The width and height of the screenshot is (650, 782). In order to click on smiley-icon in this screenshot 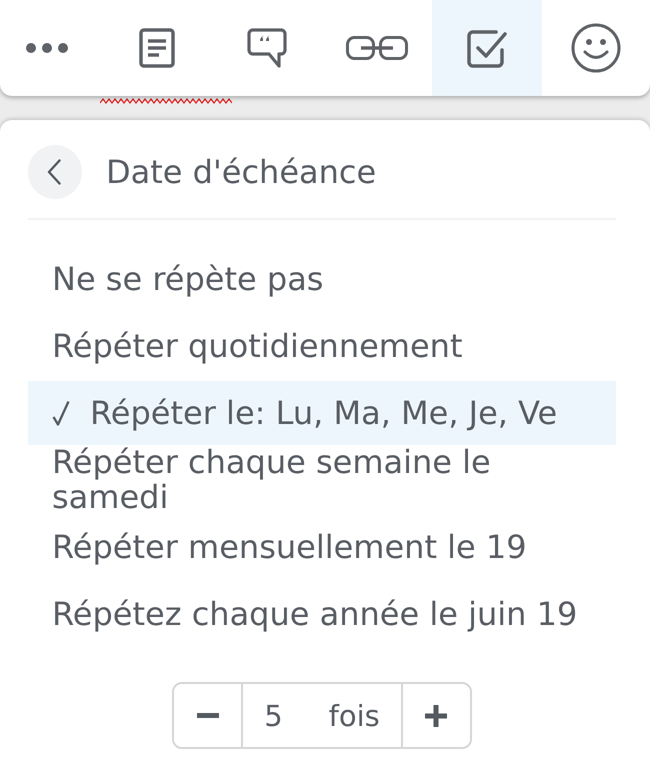, I will do `click(596, 48)`.